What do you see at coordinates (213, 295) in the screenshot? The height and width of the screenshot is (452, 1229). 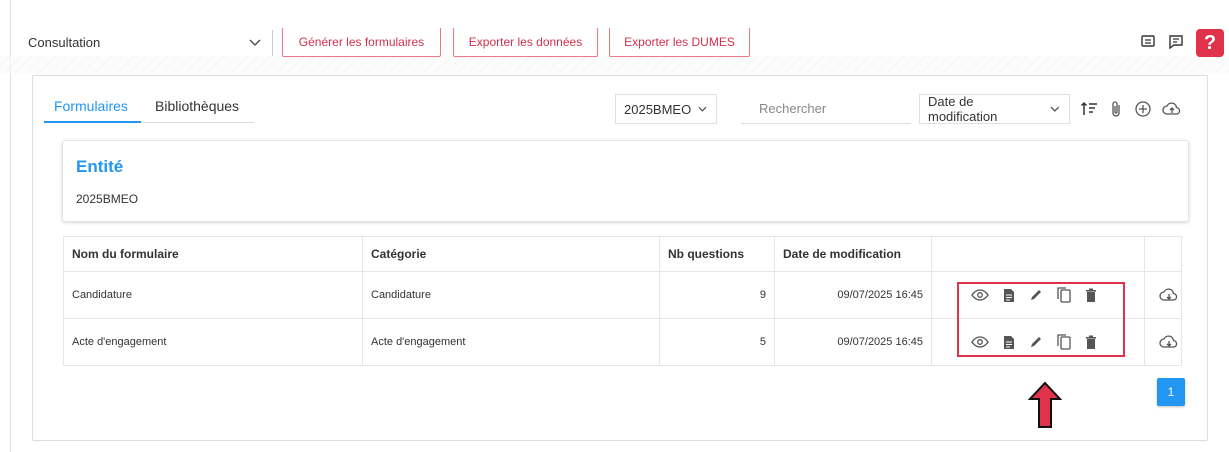 I see `cell-name: Candidature` at bounding box center [213, 295].